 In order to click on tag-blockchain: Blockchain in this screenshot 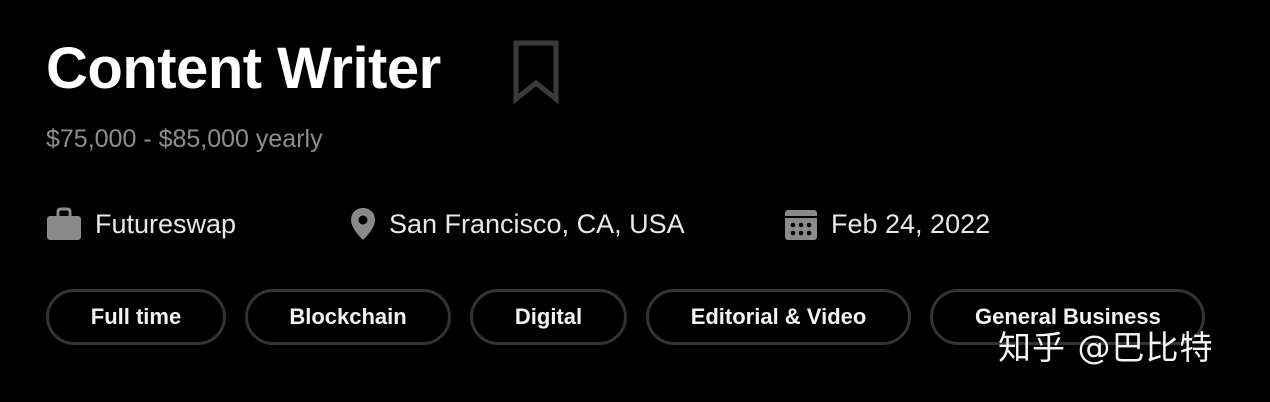, I will do `click(348, 317)`.